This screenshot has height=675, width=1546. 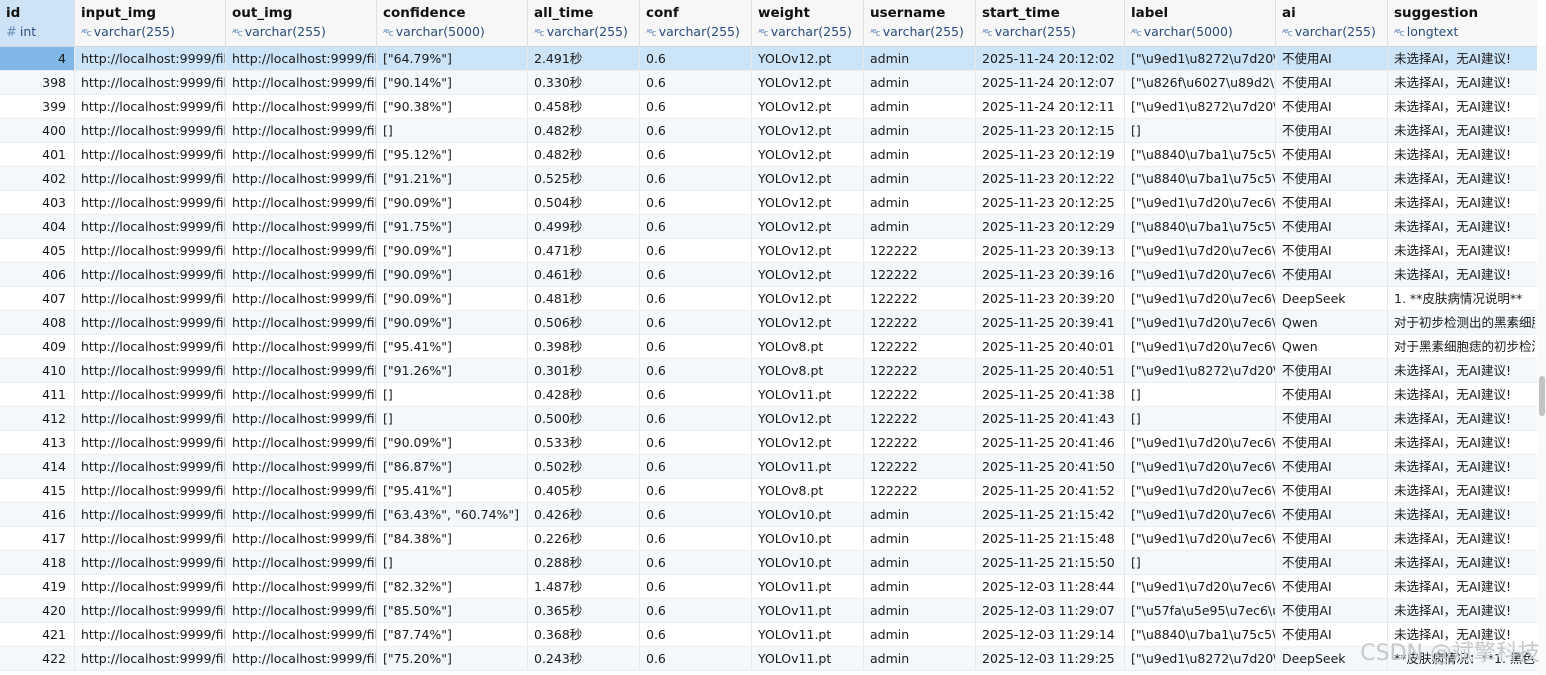 What do you see at coordinates (1332, 23) in the screenshot?
I see `column-header-ai: ai ᴬᴮc varchar(255)` at bounding box center [1332, 23].